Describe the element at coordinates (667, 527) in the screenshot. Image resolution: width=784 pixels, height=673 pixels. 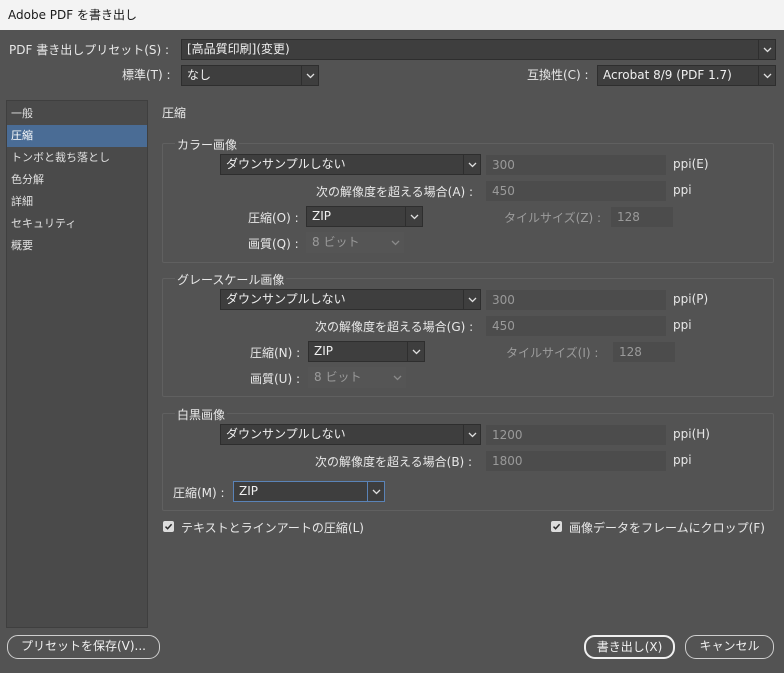
I see `crop-label: 画像データをフレームにクロップ(F)` at that location.